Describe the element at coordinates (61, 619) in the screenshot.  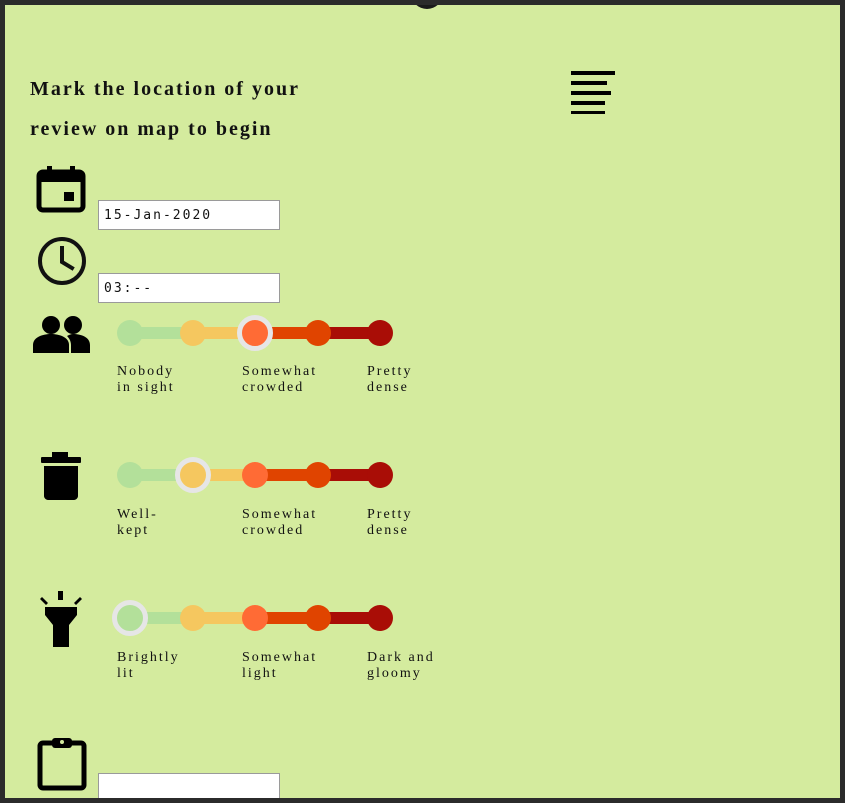
I see `flashlight-icon` at that location.